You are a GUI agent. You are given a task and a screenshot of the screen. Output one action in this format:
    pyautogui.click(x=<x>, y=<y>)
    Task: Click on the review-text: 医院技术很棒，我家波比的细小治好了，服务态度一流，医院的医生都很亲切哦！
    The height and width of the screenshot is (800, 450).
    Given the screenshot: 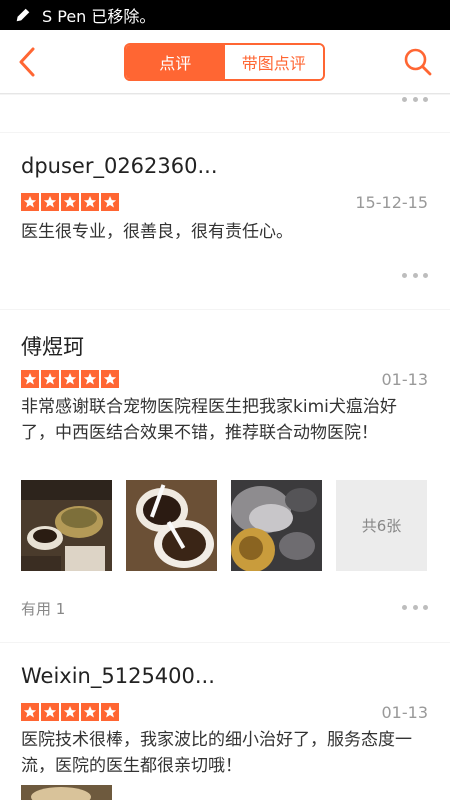 What is the action you would take?
    pyautogui.click(x=216, y=753)
    